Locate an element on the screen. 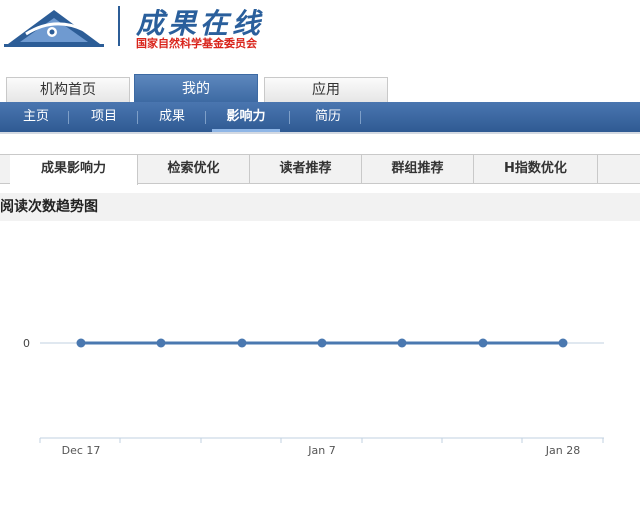 Image resolution: width=640 pixels, height=512 pixels. y-tick-label: 0 is located at coordinates (26, 343).